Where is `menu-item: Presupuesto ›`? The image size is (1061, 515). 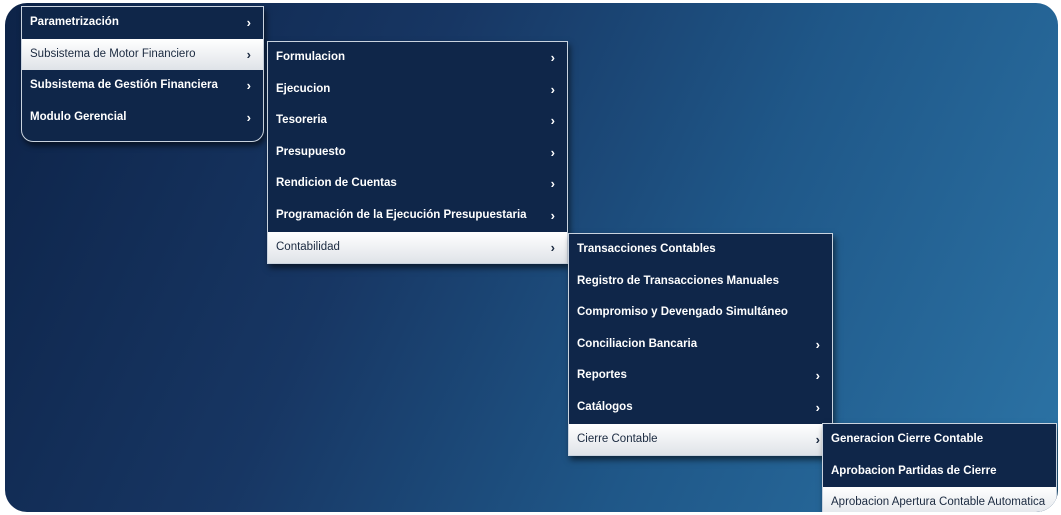 menu-item: Presupuesto › is located at coordinates (417, 153).